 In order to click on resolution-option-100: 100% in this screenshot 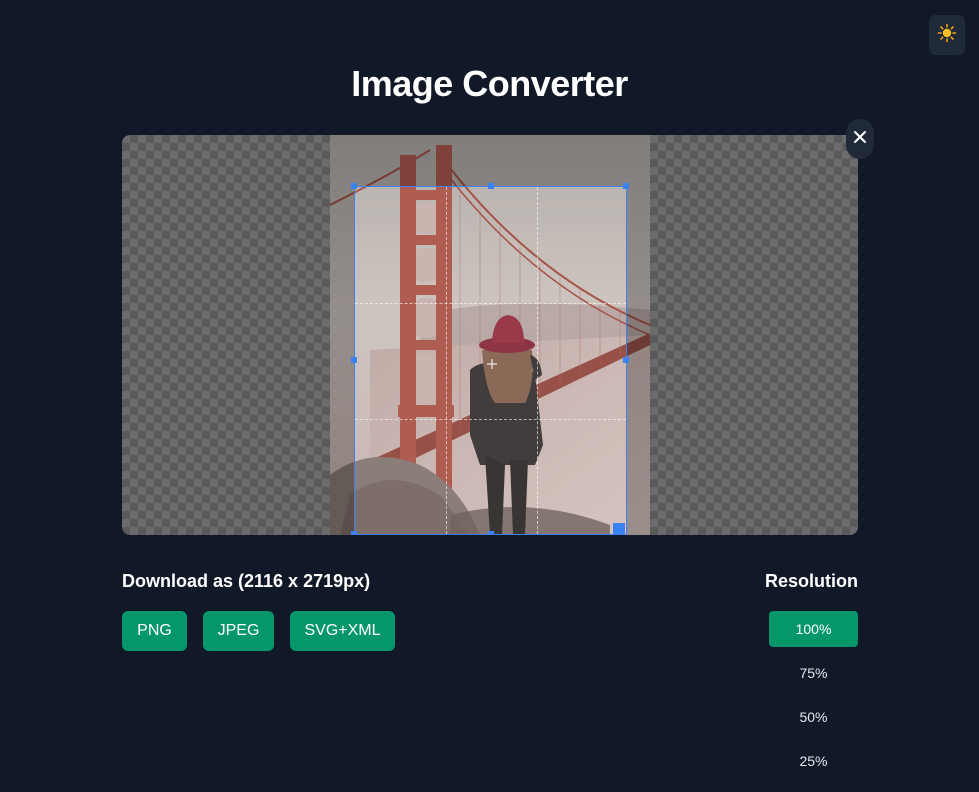, I will do `click(813, 629)`.